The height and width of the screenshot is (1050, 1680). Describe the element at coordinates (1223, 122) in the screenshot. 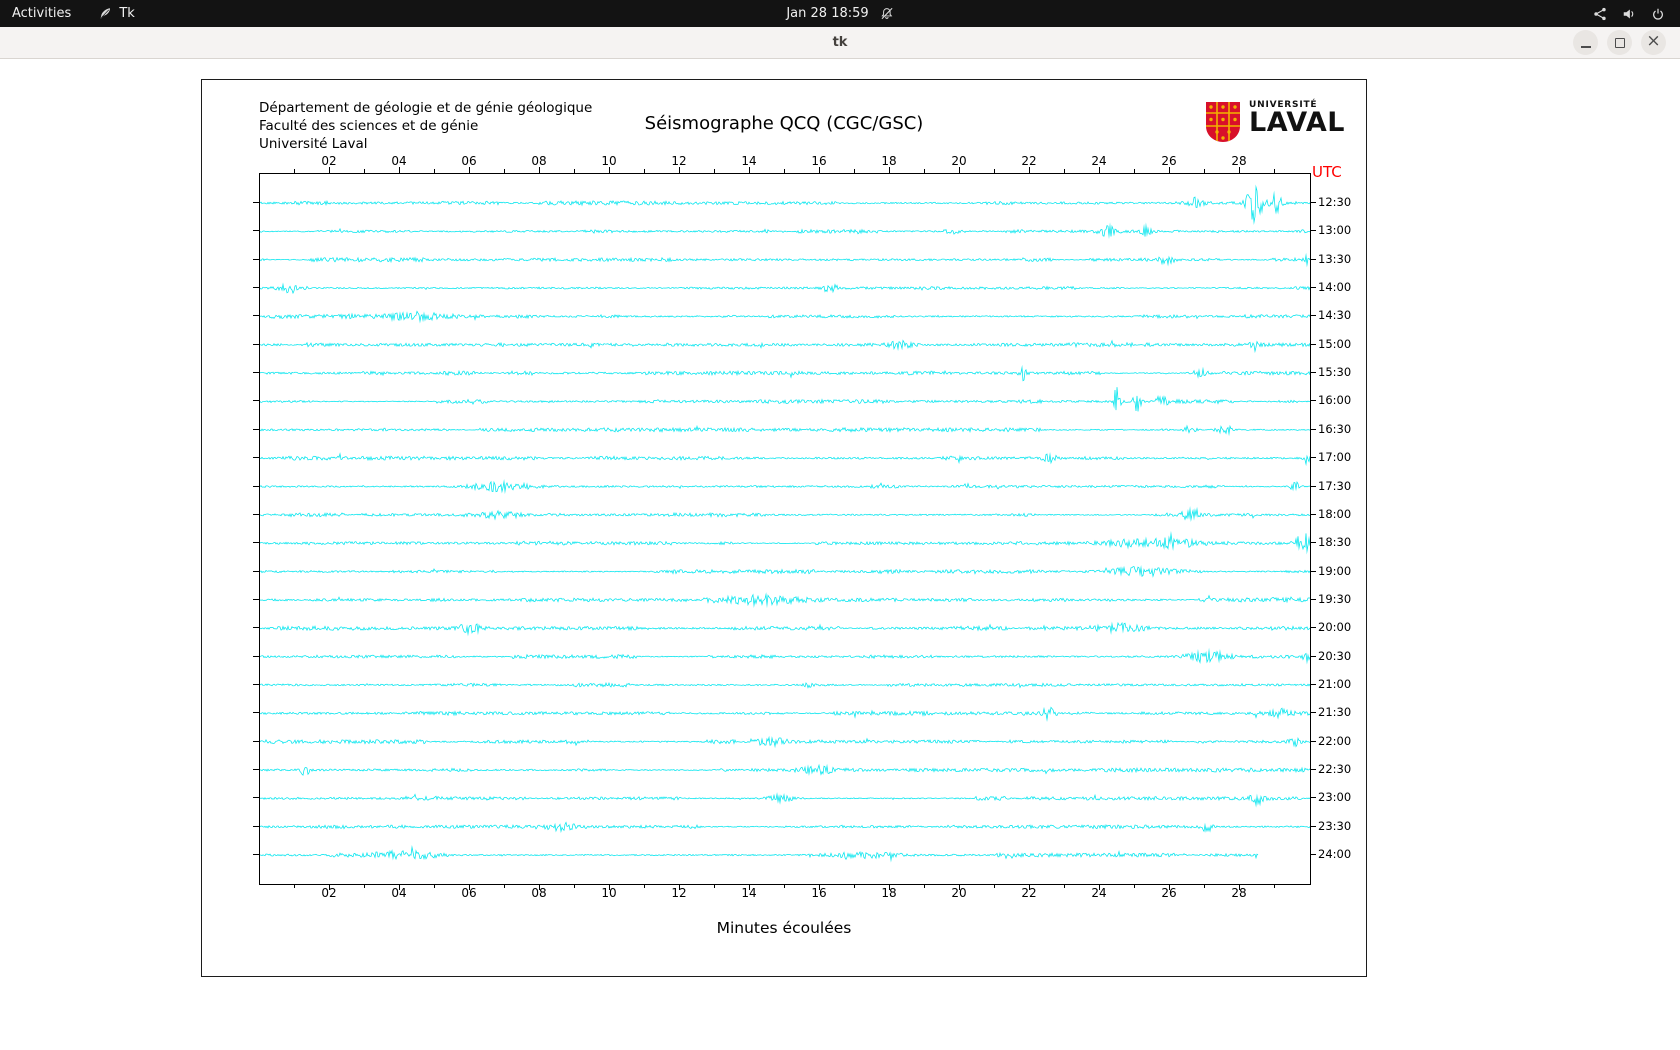

I see `laval-shield-icon` at that location.